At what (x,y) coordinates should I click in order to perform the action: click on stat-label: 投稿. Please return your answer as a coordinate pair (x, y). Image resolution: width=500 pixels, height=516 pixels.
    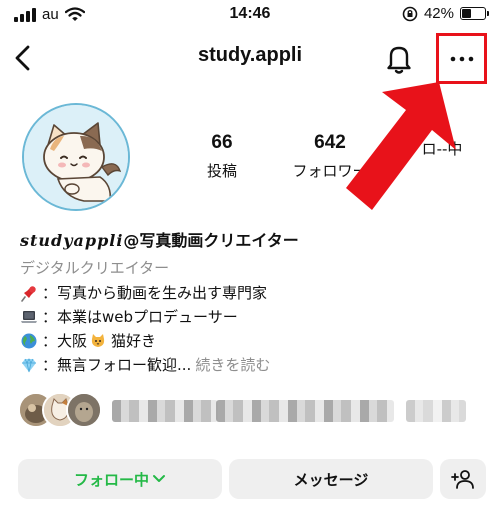
    Looking at the image, I should click on (221, 171).